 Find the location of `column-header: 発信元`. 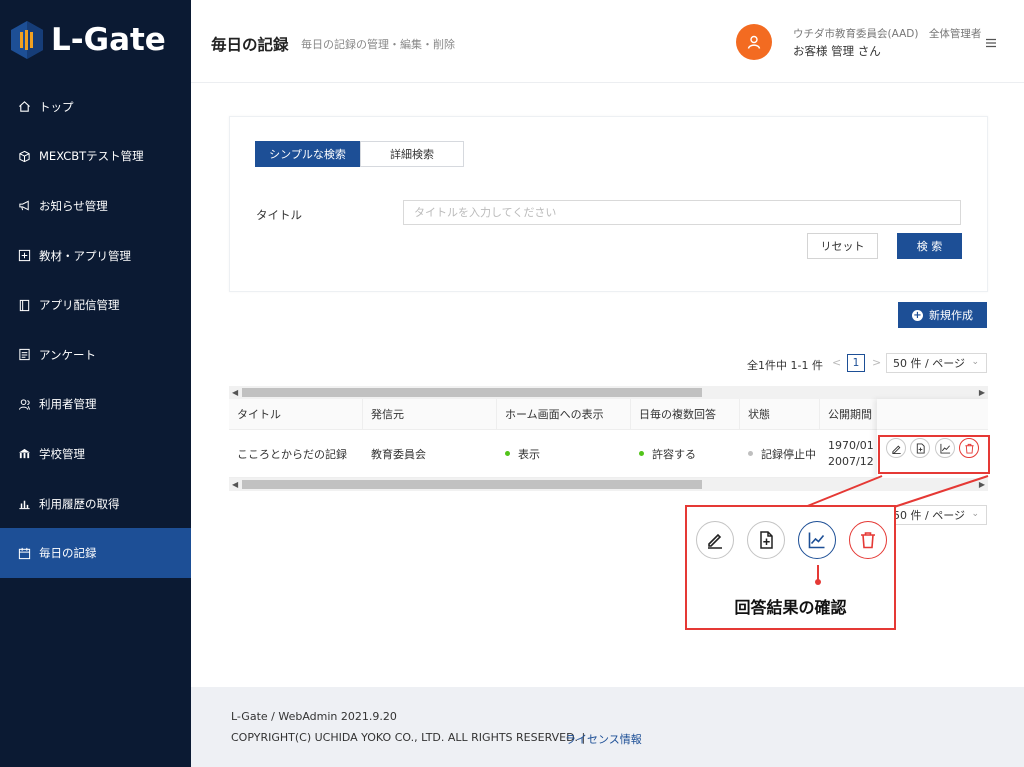

column-header: 発信元 is located at coordinates (430, 414).